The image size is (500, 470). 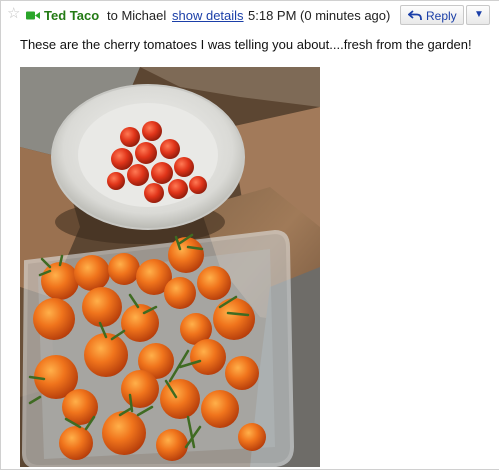 I want to click on recipient-text: to Michael, so click(x=137, y=15).